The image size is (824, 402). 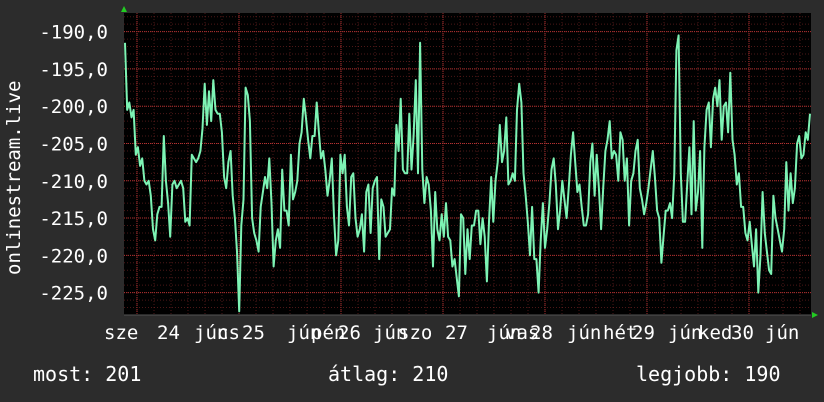 What do you see at coordinates (388, 374) in the screenshot?
I see `stat-average: átlag: 210` at bounding box center [388, 374].